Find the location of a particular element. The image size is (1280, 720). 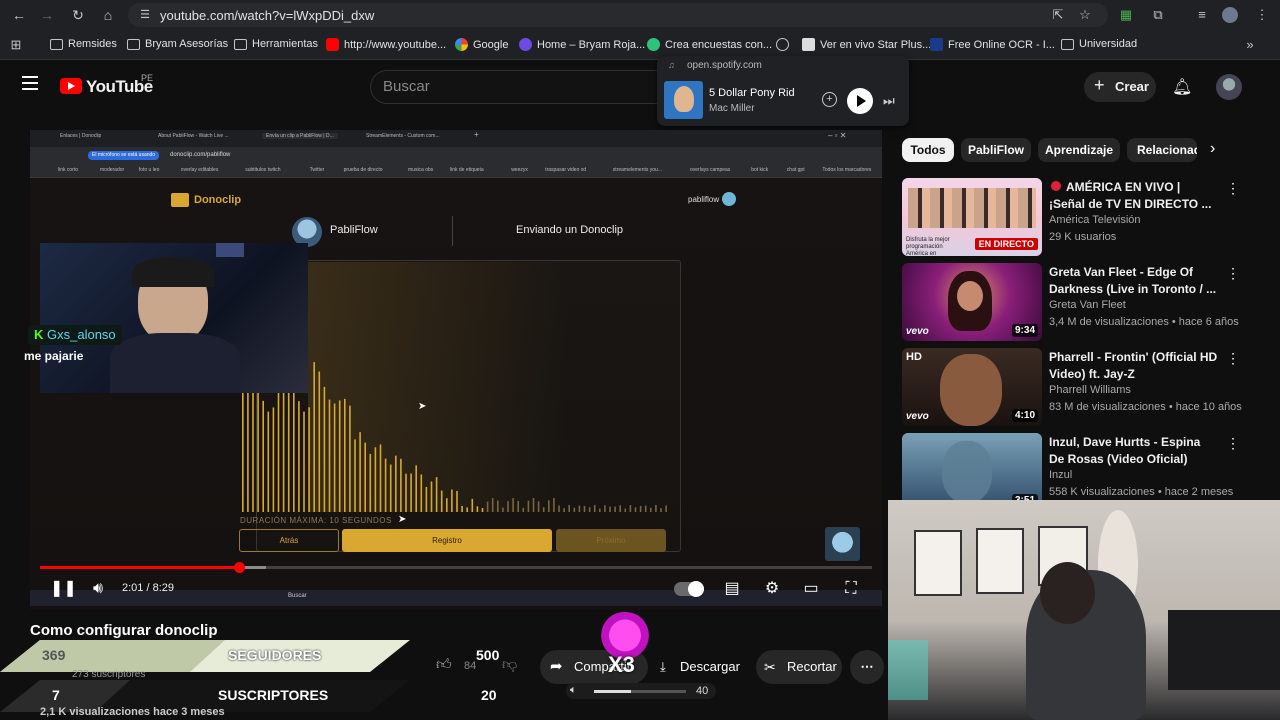

rec-channel: Pharrell Williams is located at coordinates (1090, 390).